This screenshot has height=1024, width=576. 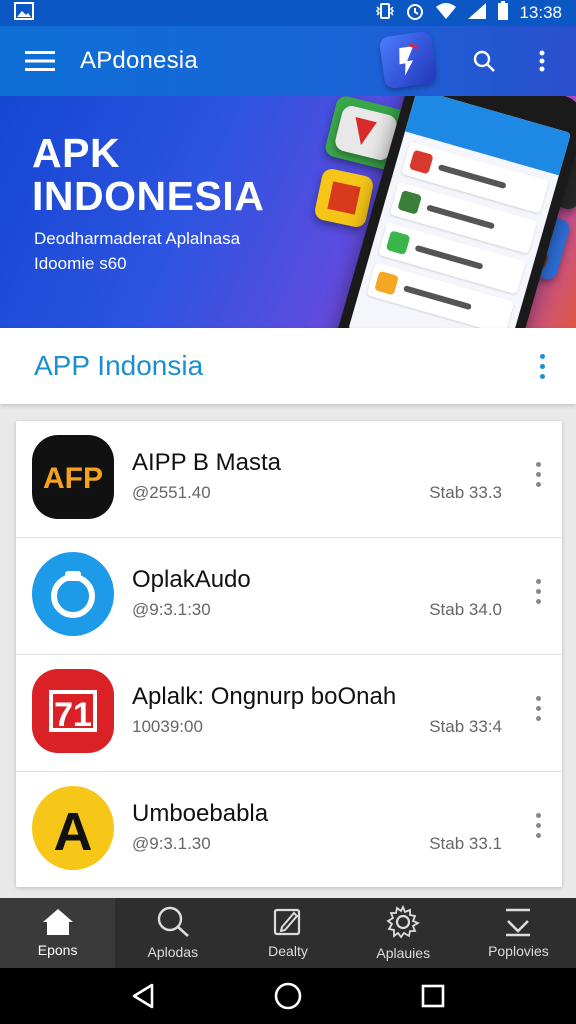 I want to click on signal-icon, so click(x=477, y=13).